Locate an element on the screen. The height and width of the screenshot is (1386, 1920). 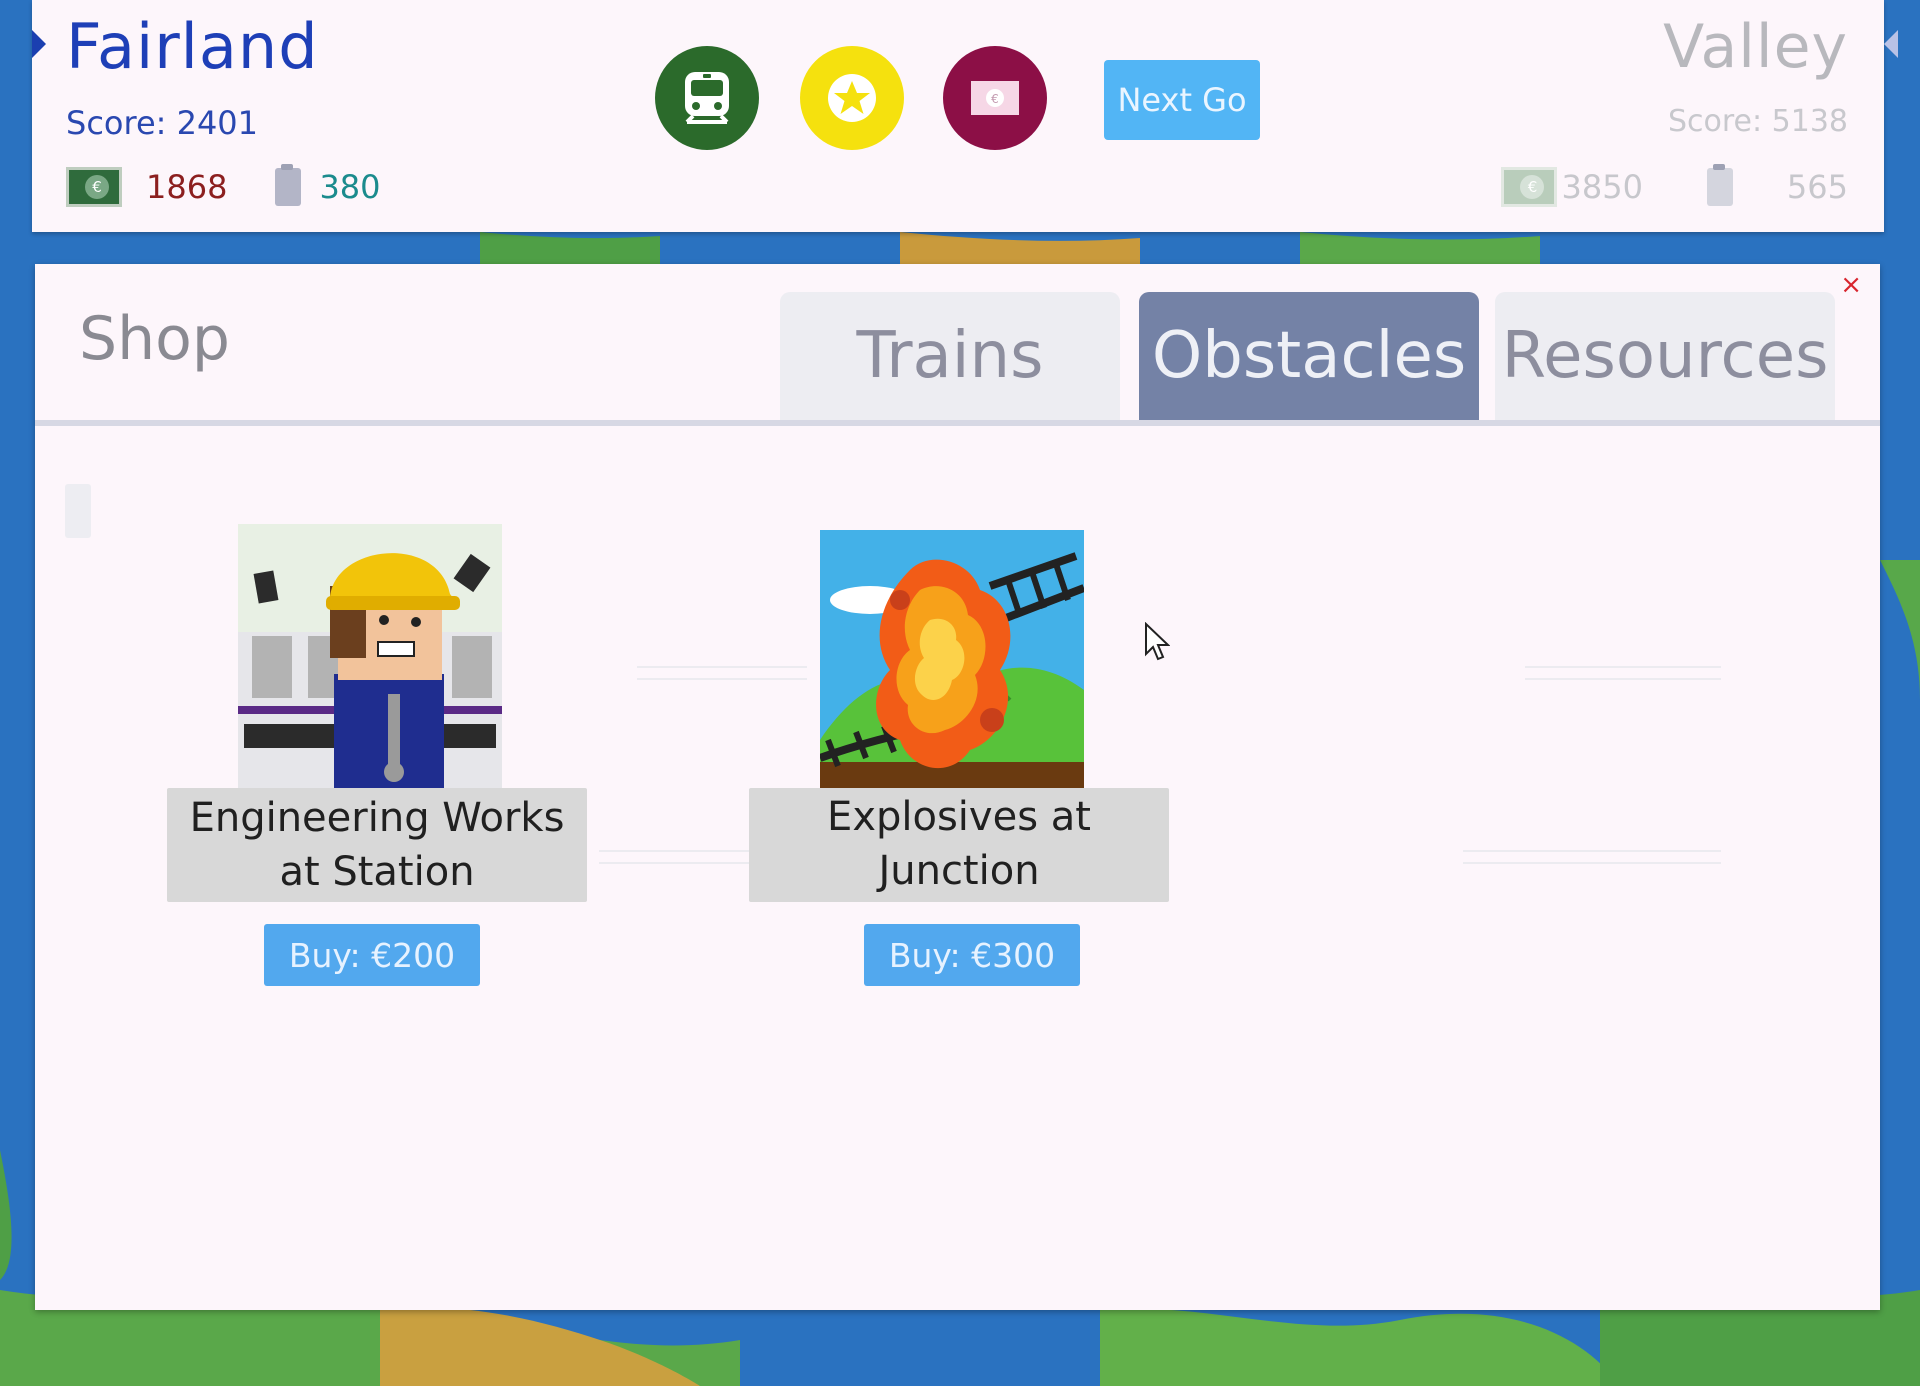
player-score: Score: 2401 is located at coordinates (162, 123).